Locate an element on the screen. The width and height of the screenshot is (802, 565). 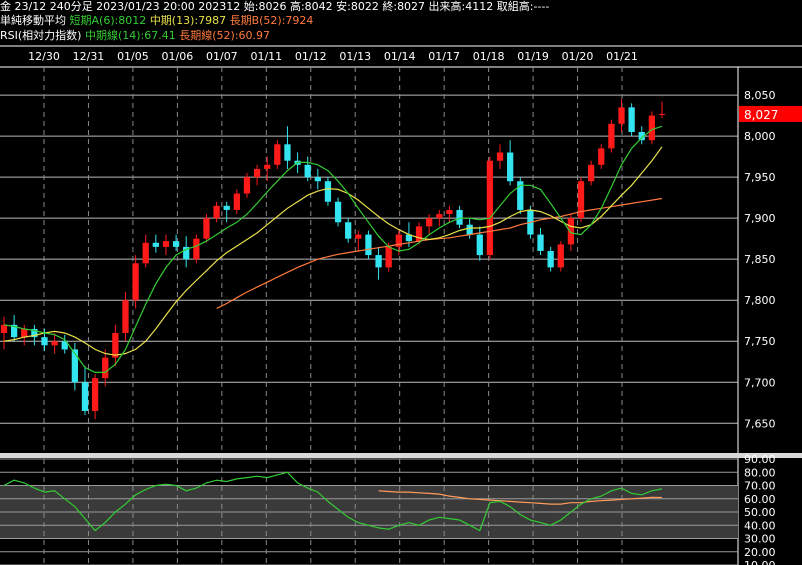
rsi-tick-label: 30.00 is located at coordinates (760, 539).